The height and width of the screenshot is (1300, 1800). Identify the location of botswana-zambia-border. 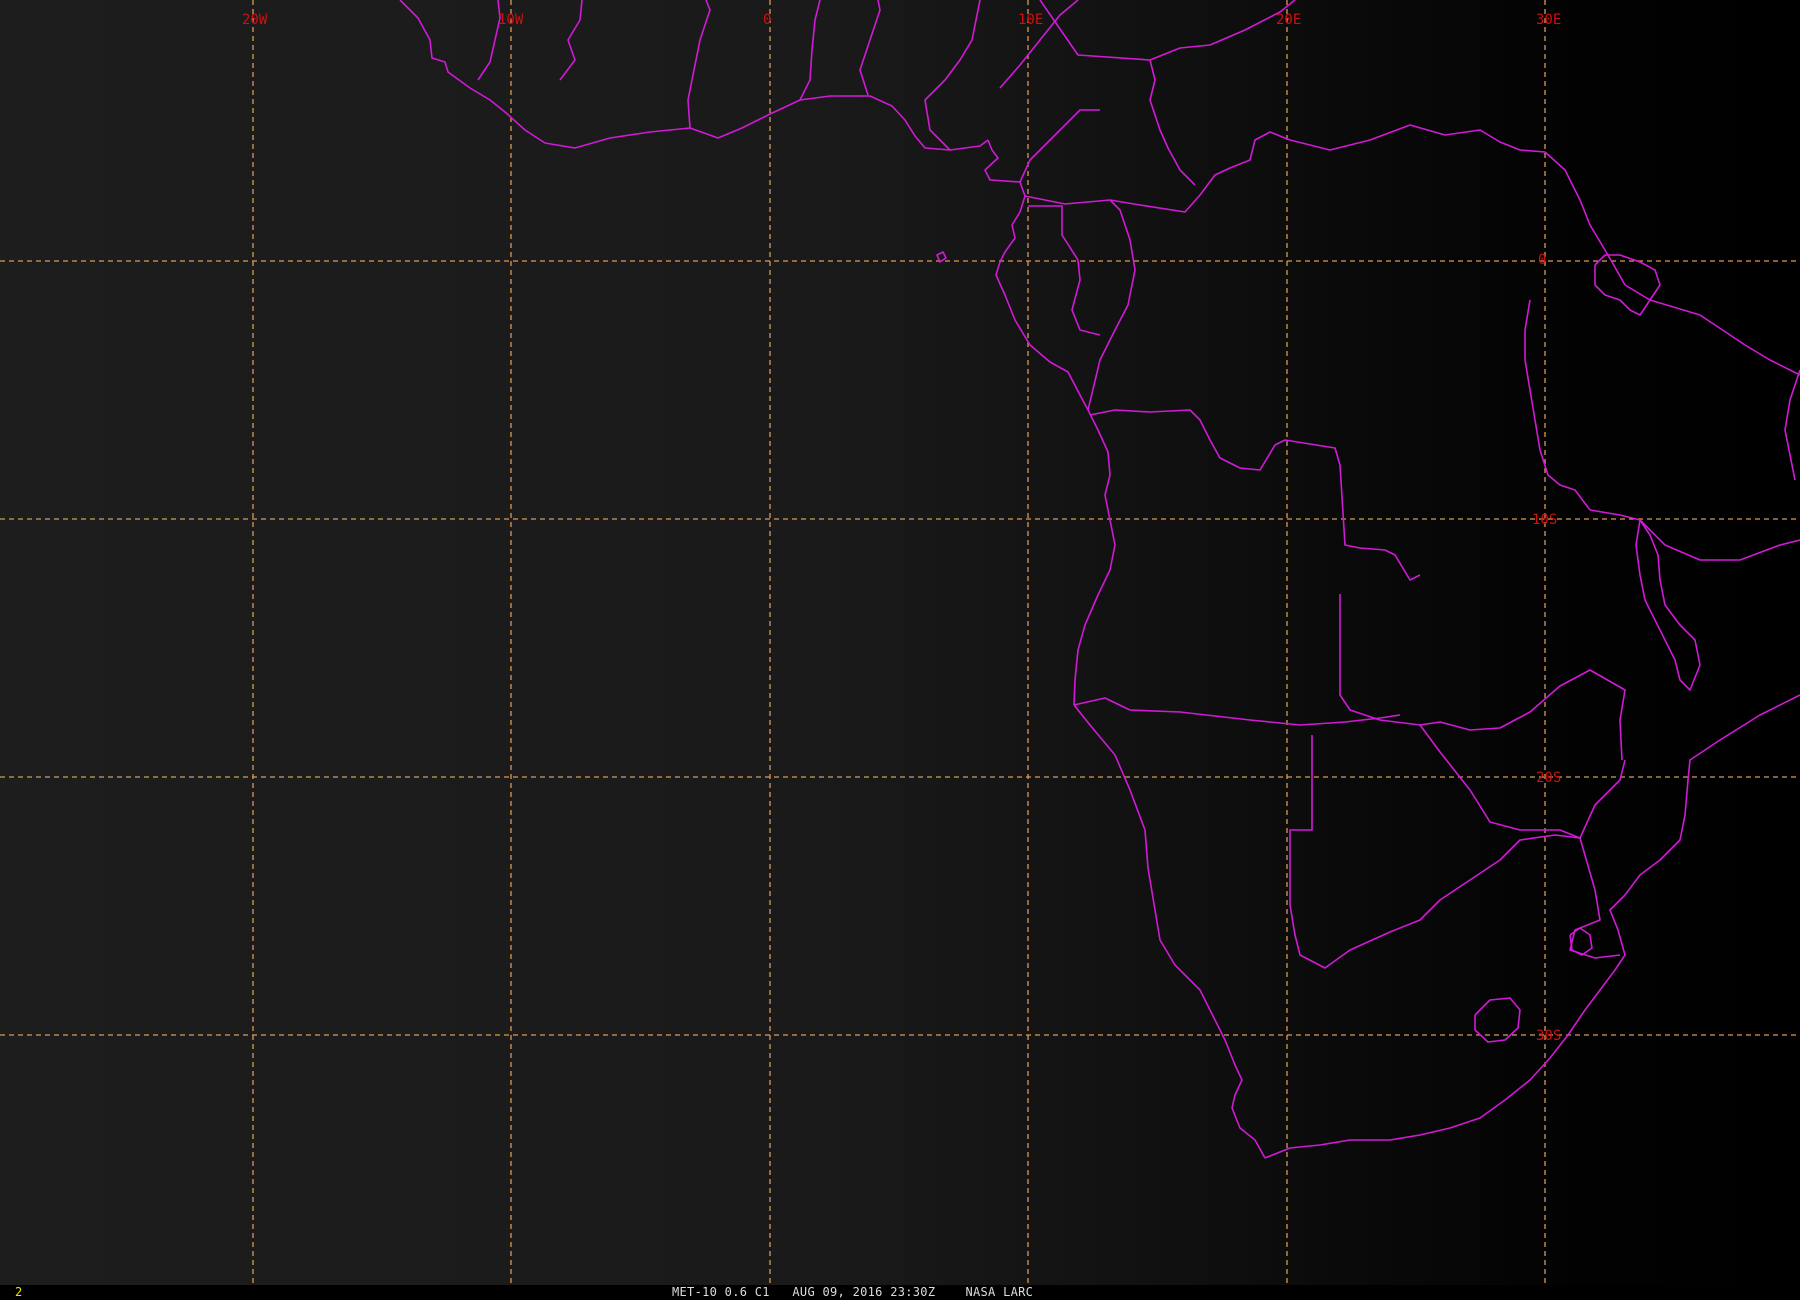
(1482, 677).